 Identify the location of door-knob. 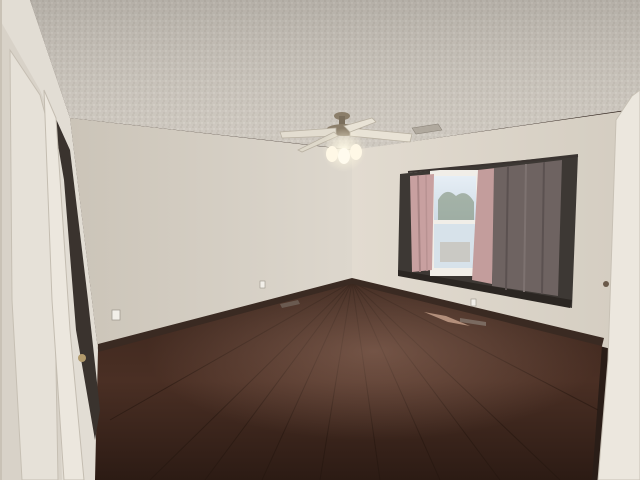
(82, 358).